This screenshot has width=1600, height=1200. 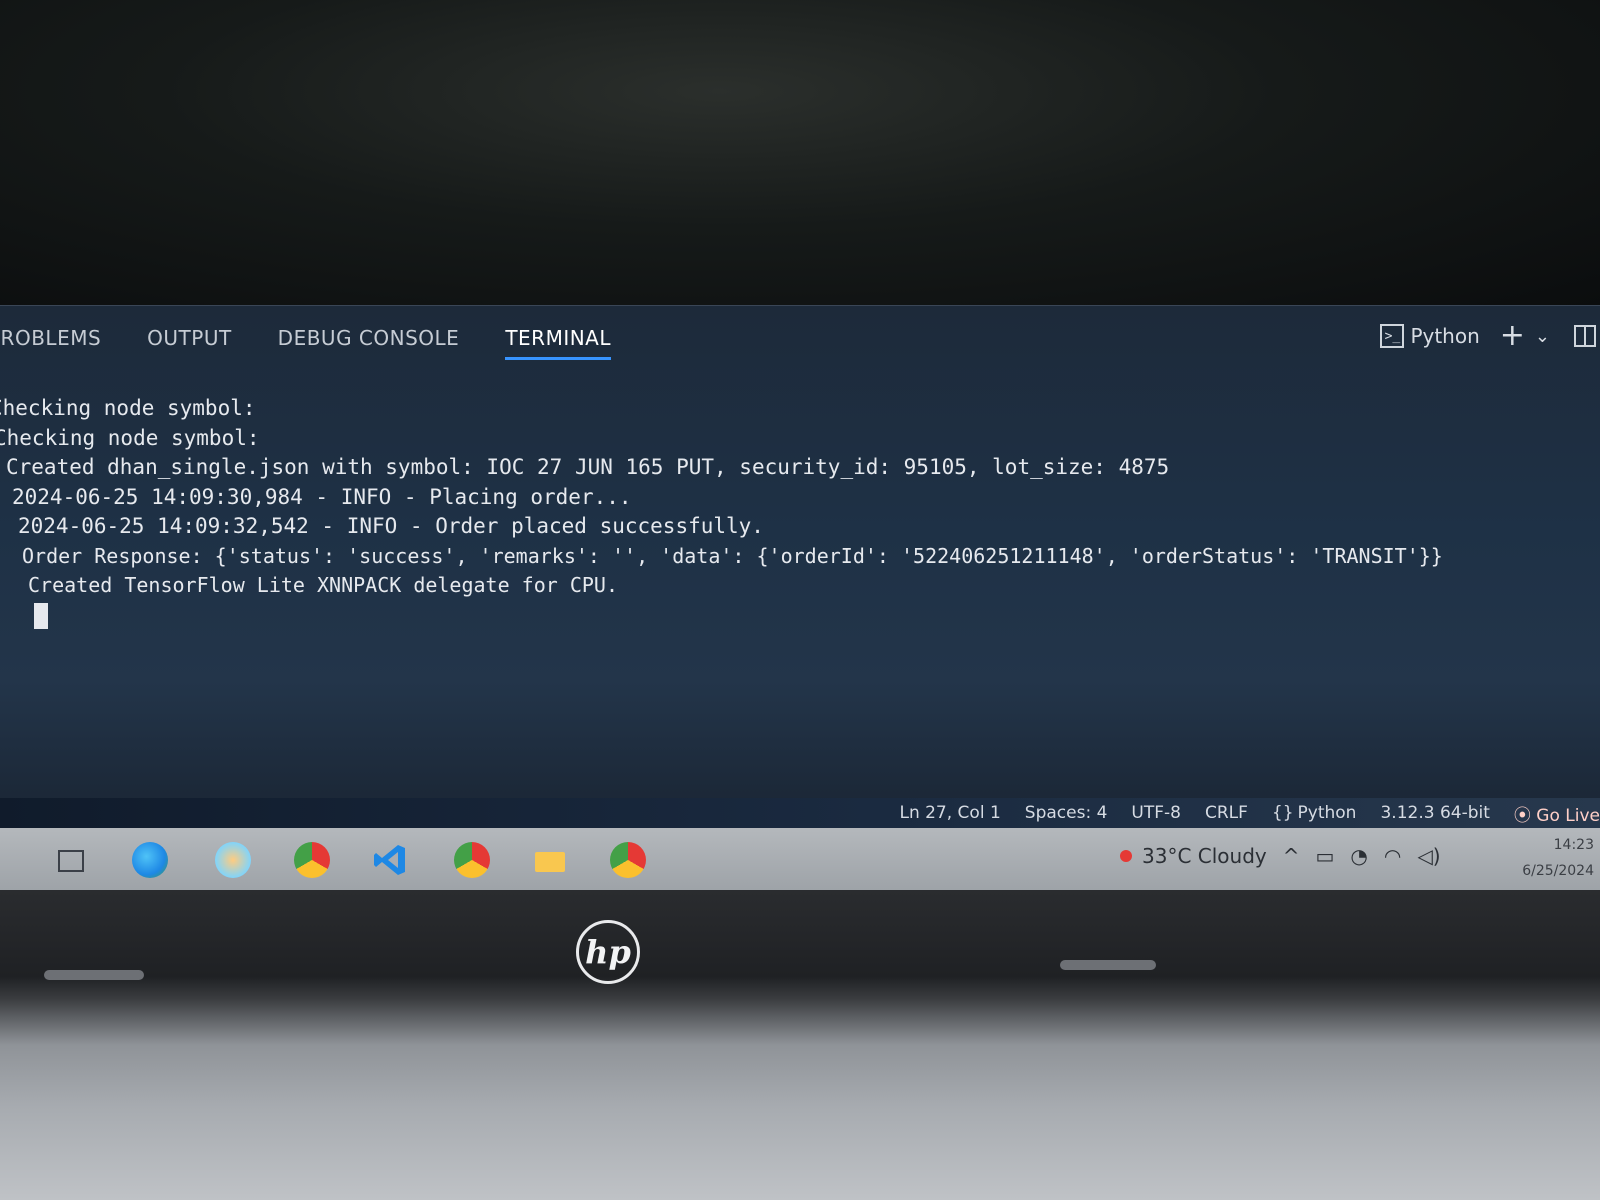 I want to click on volume-icon: ◁), so click(x=1428, y=856).